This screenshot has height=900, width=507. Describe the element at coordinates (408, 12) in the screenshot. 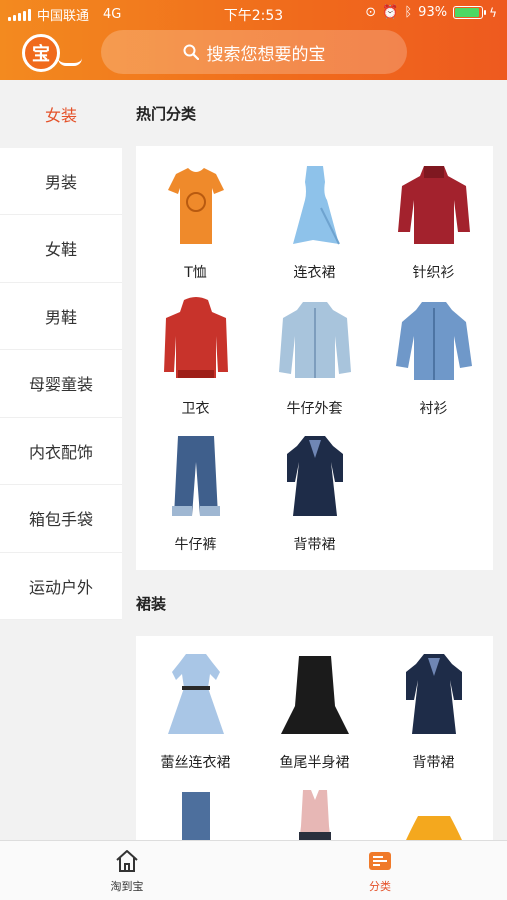

I see `bluetooth-icon: ᛒ` at that location.